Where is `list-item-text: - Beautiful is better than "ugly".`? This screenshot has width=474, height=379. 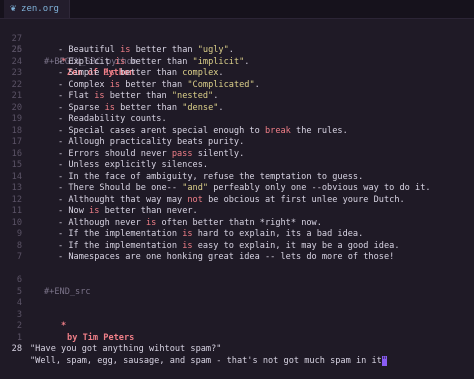 list-item-text: - Beautiful is better than "ugly". is located at coordinates (146, 51).